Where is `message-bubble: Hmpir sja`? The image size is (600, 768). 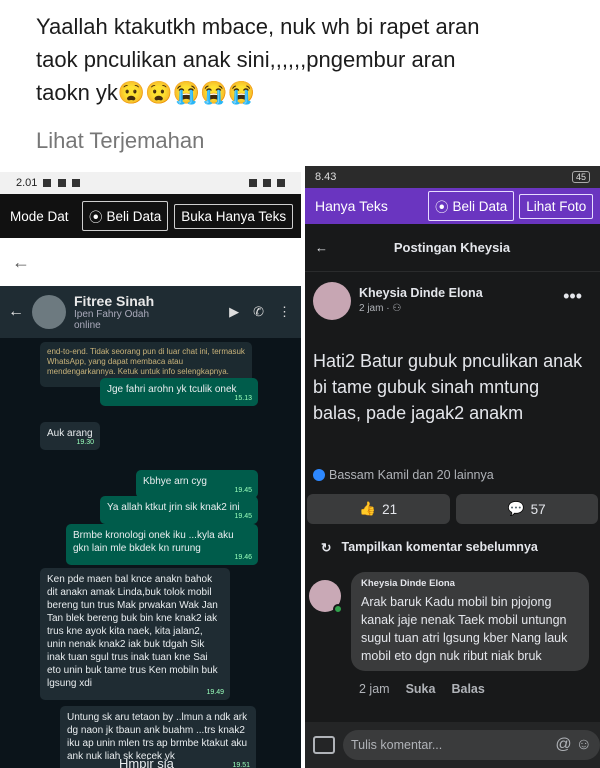 message-bubble: Hmpir sja is located at coordinates (152, 760).